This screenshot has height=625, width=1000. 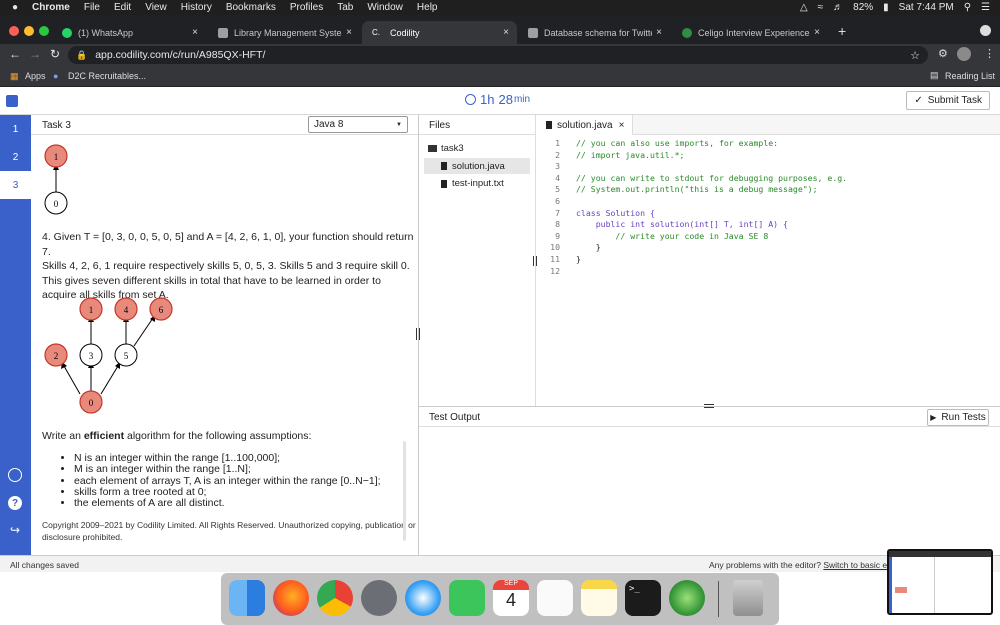 I want to click on bookmark-star-icon: ☆, so click(x=915, y=55).